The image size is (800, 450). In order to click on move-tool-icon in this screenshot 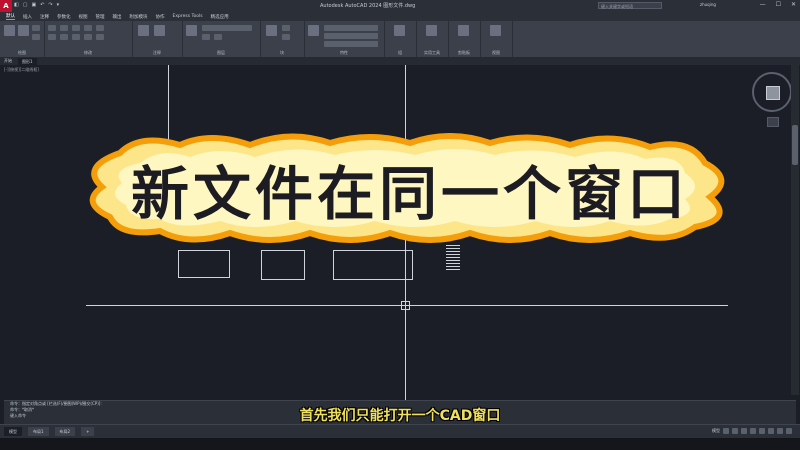, I will do `click(52, 28)`.